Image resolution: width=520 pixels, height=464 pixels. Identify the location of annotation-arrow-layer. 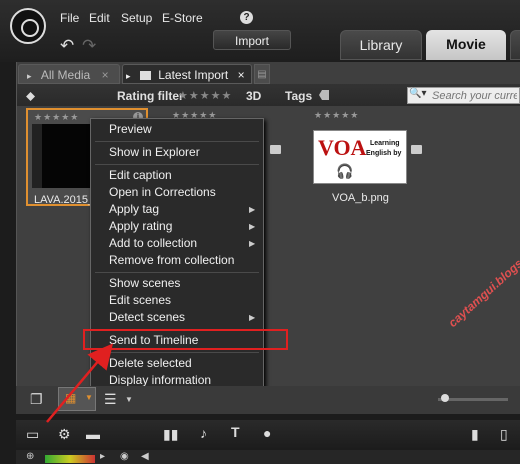
(80, 383).